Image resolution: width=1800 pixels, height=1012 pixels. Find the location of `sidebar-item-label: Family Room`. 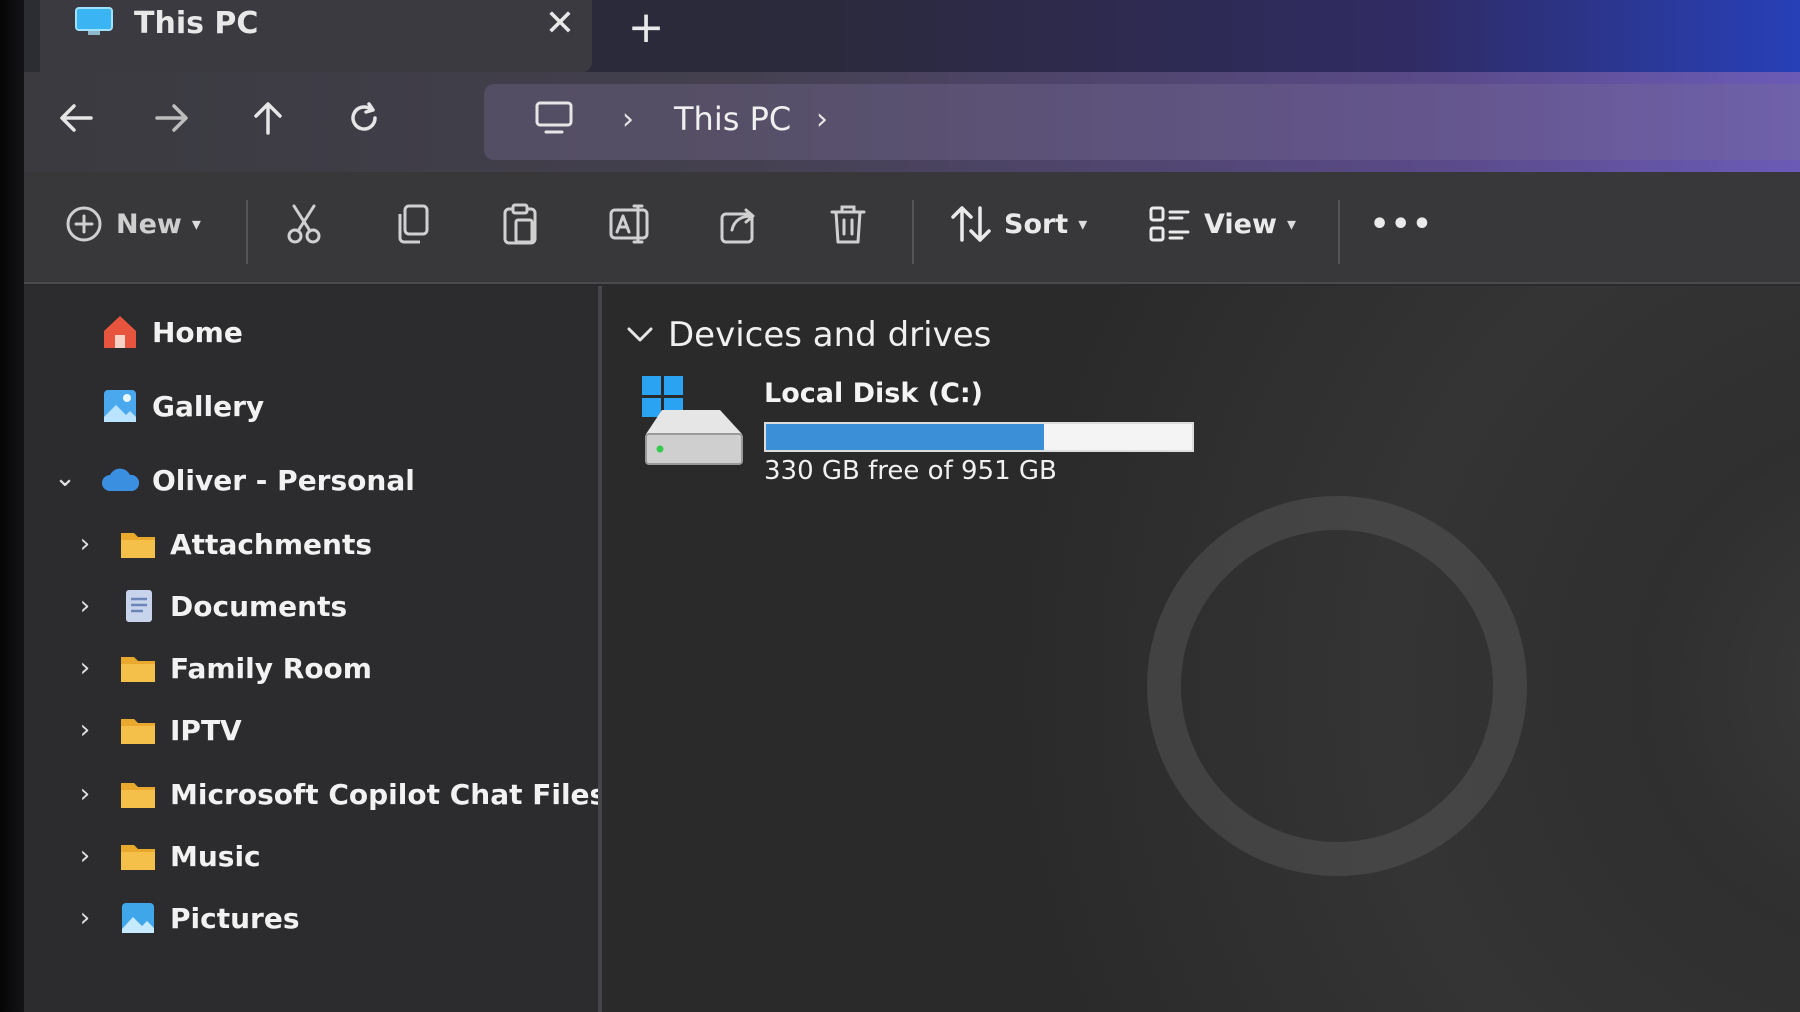

sidebar-item-label: Family Room is located at coordinates (271, 668).